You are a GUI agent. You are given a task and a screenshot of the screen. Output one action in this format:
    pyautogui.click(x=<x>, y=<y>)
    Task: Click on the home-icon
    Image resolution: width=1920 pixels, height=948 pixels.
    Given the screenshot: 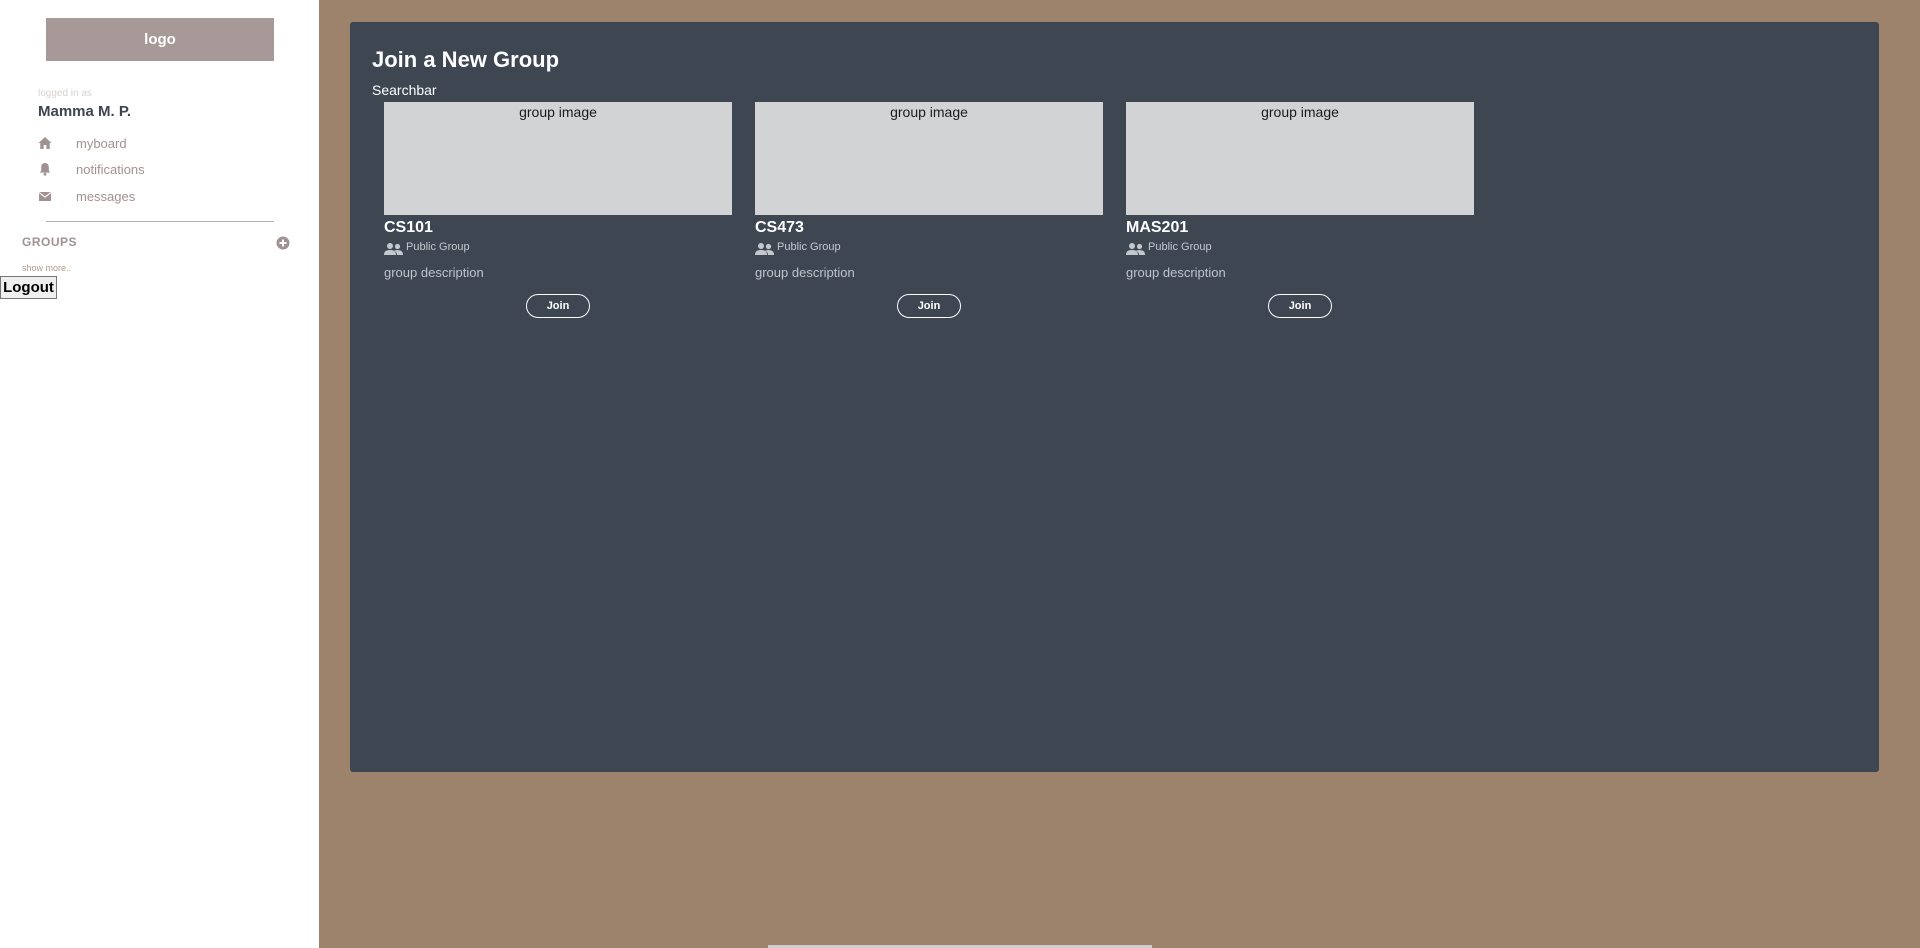 What is the action you would take?
    pyautogui.click(x=45, y=143)
    